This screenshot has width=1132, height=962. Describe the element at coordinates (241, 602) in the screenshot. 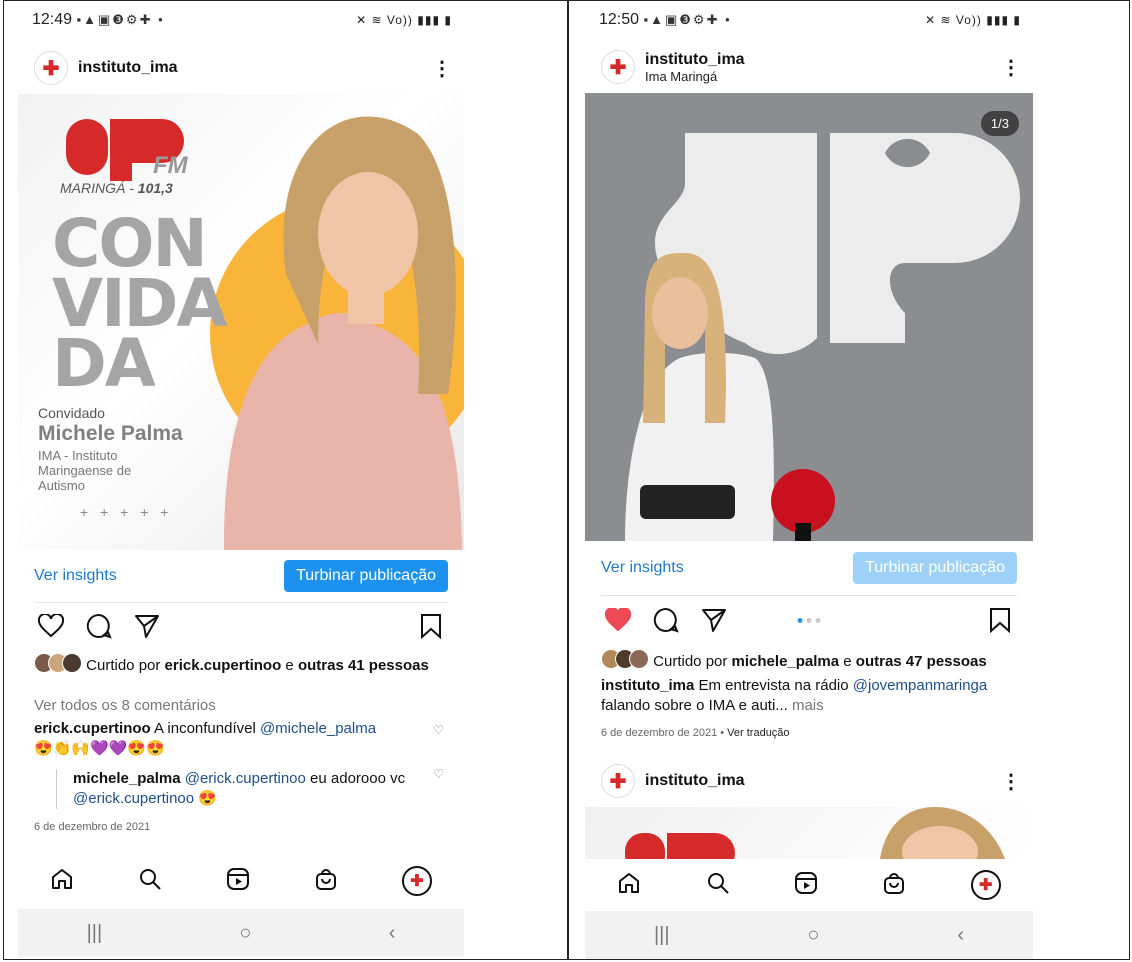

I see `divider` at that location.